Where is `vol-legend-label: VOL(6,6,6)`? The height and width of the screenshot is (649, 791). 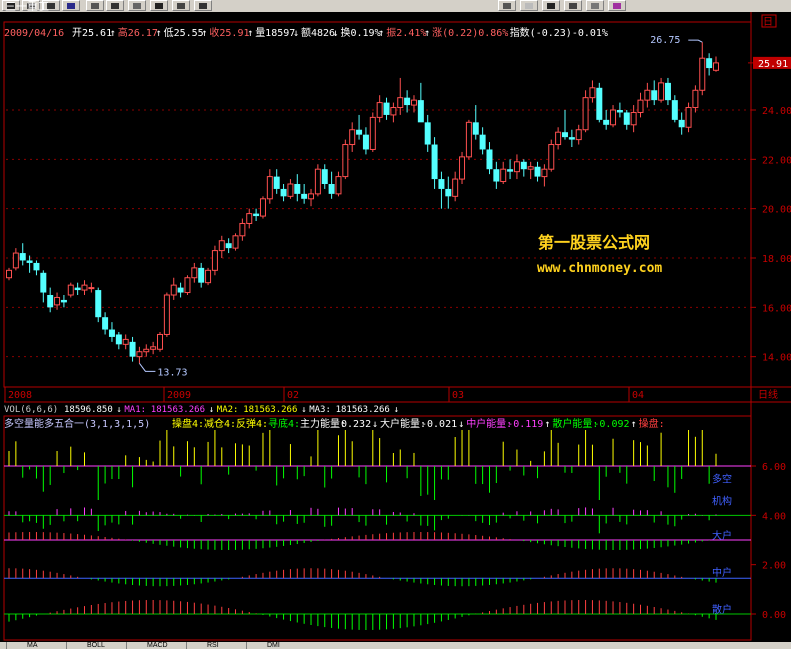 vol-legend-label: VOL(6,6,6) is located at coordinates (31, 410).